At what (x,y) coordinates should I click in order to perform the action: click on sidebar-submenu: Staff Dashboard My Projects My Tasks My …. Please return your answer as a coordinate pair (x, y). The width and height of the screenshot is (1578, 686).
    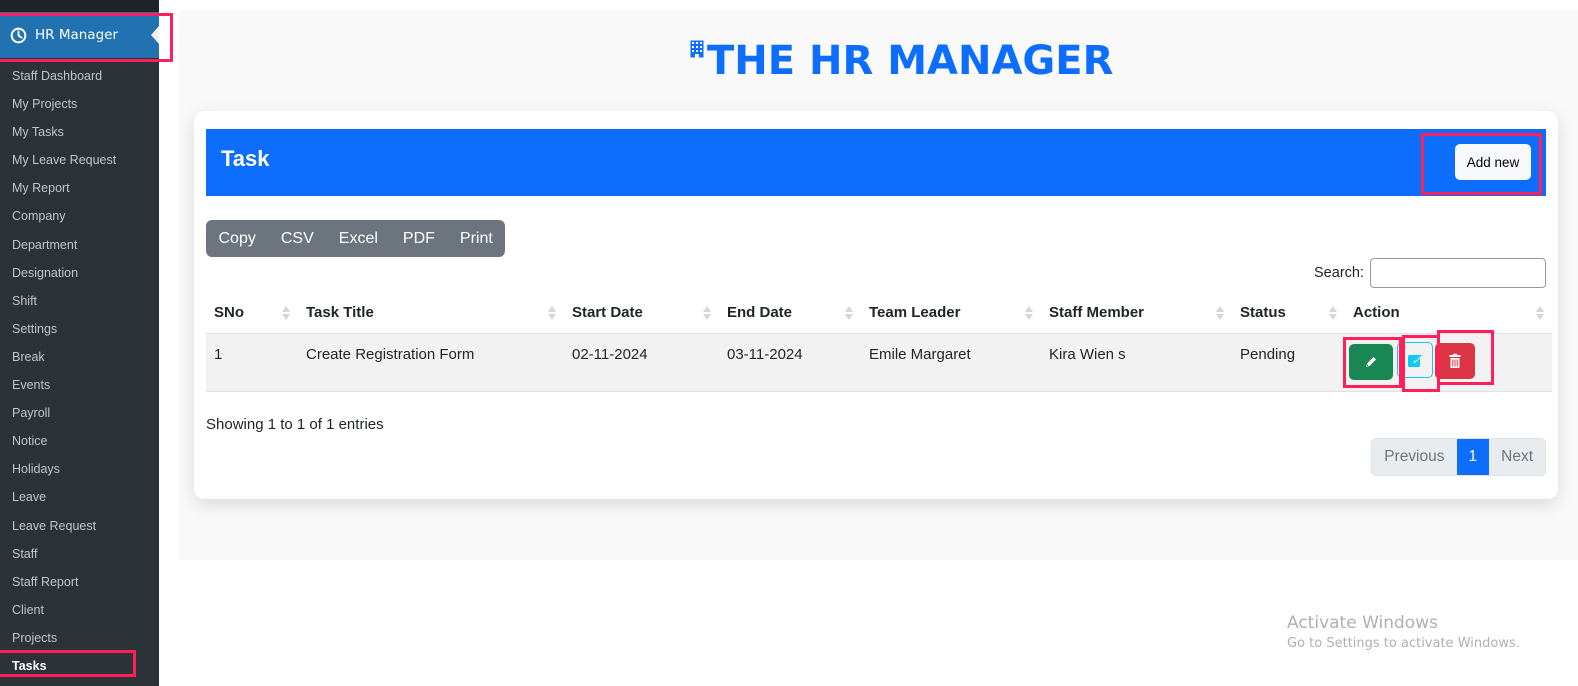
    Looking at the image, I should click on (79, 369).